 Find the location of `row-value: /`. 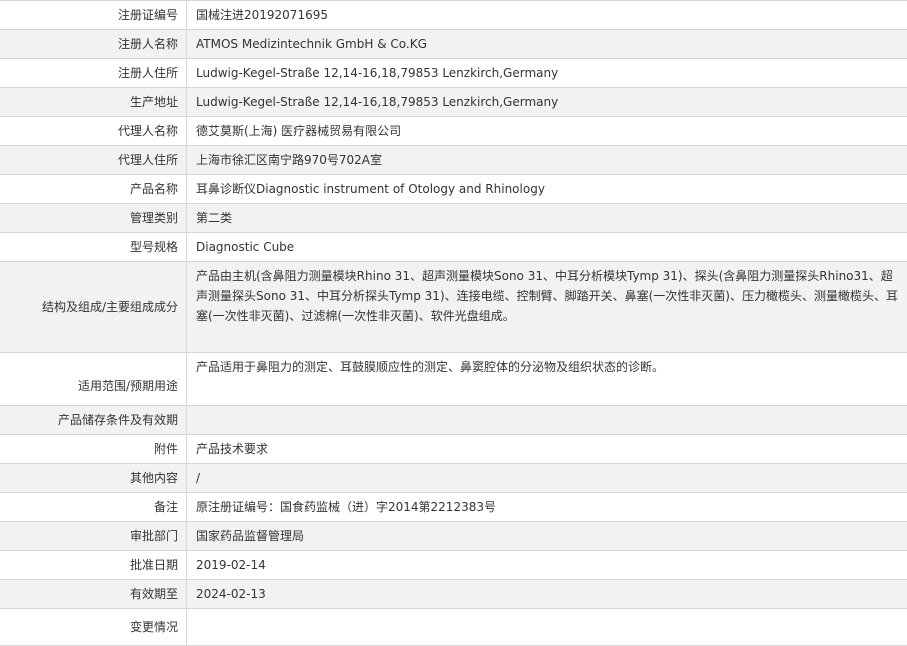

row-value: / is located at coordinates (547, 478).